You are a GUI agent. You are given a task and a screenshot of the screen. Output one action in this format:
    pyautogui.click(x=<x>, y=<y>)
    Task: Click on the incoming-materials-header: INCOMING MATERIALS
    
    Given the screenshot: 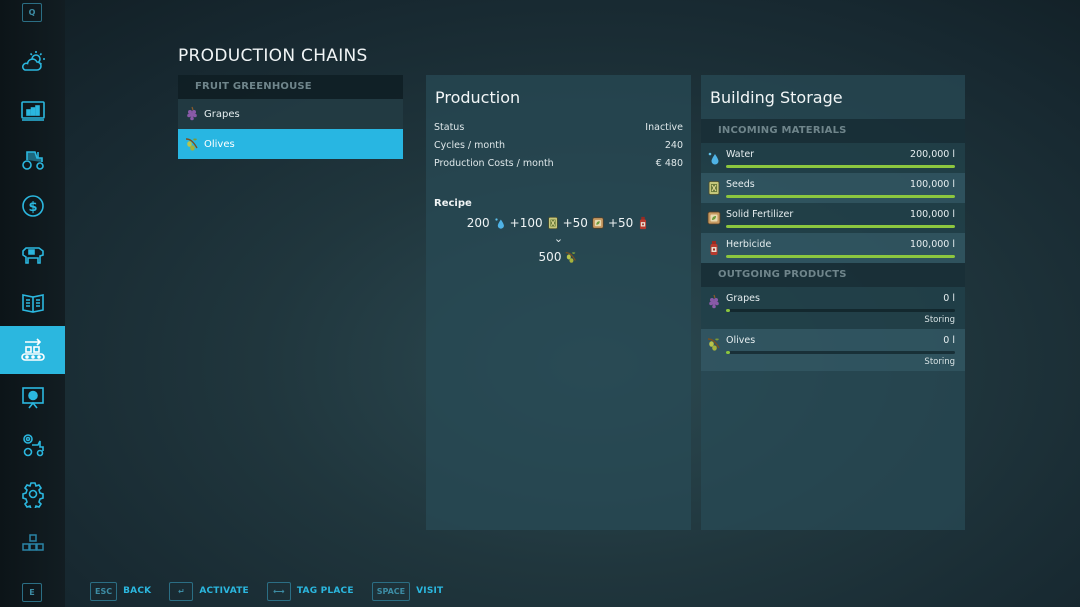 What is the action you would take?
    pyautogui.click(x=833, y=131)
    